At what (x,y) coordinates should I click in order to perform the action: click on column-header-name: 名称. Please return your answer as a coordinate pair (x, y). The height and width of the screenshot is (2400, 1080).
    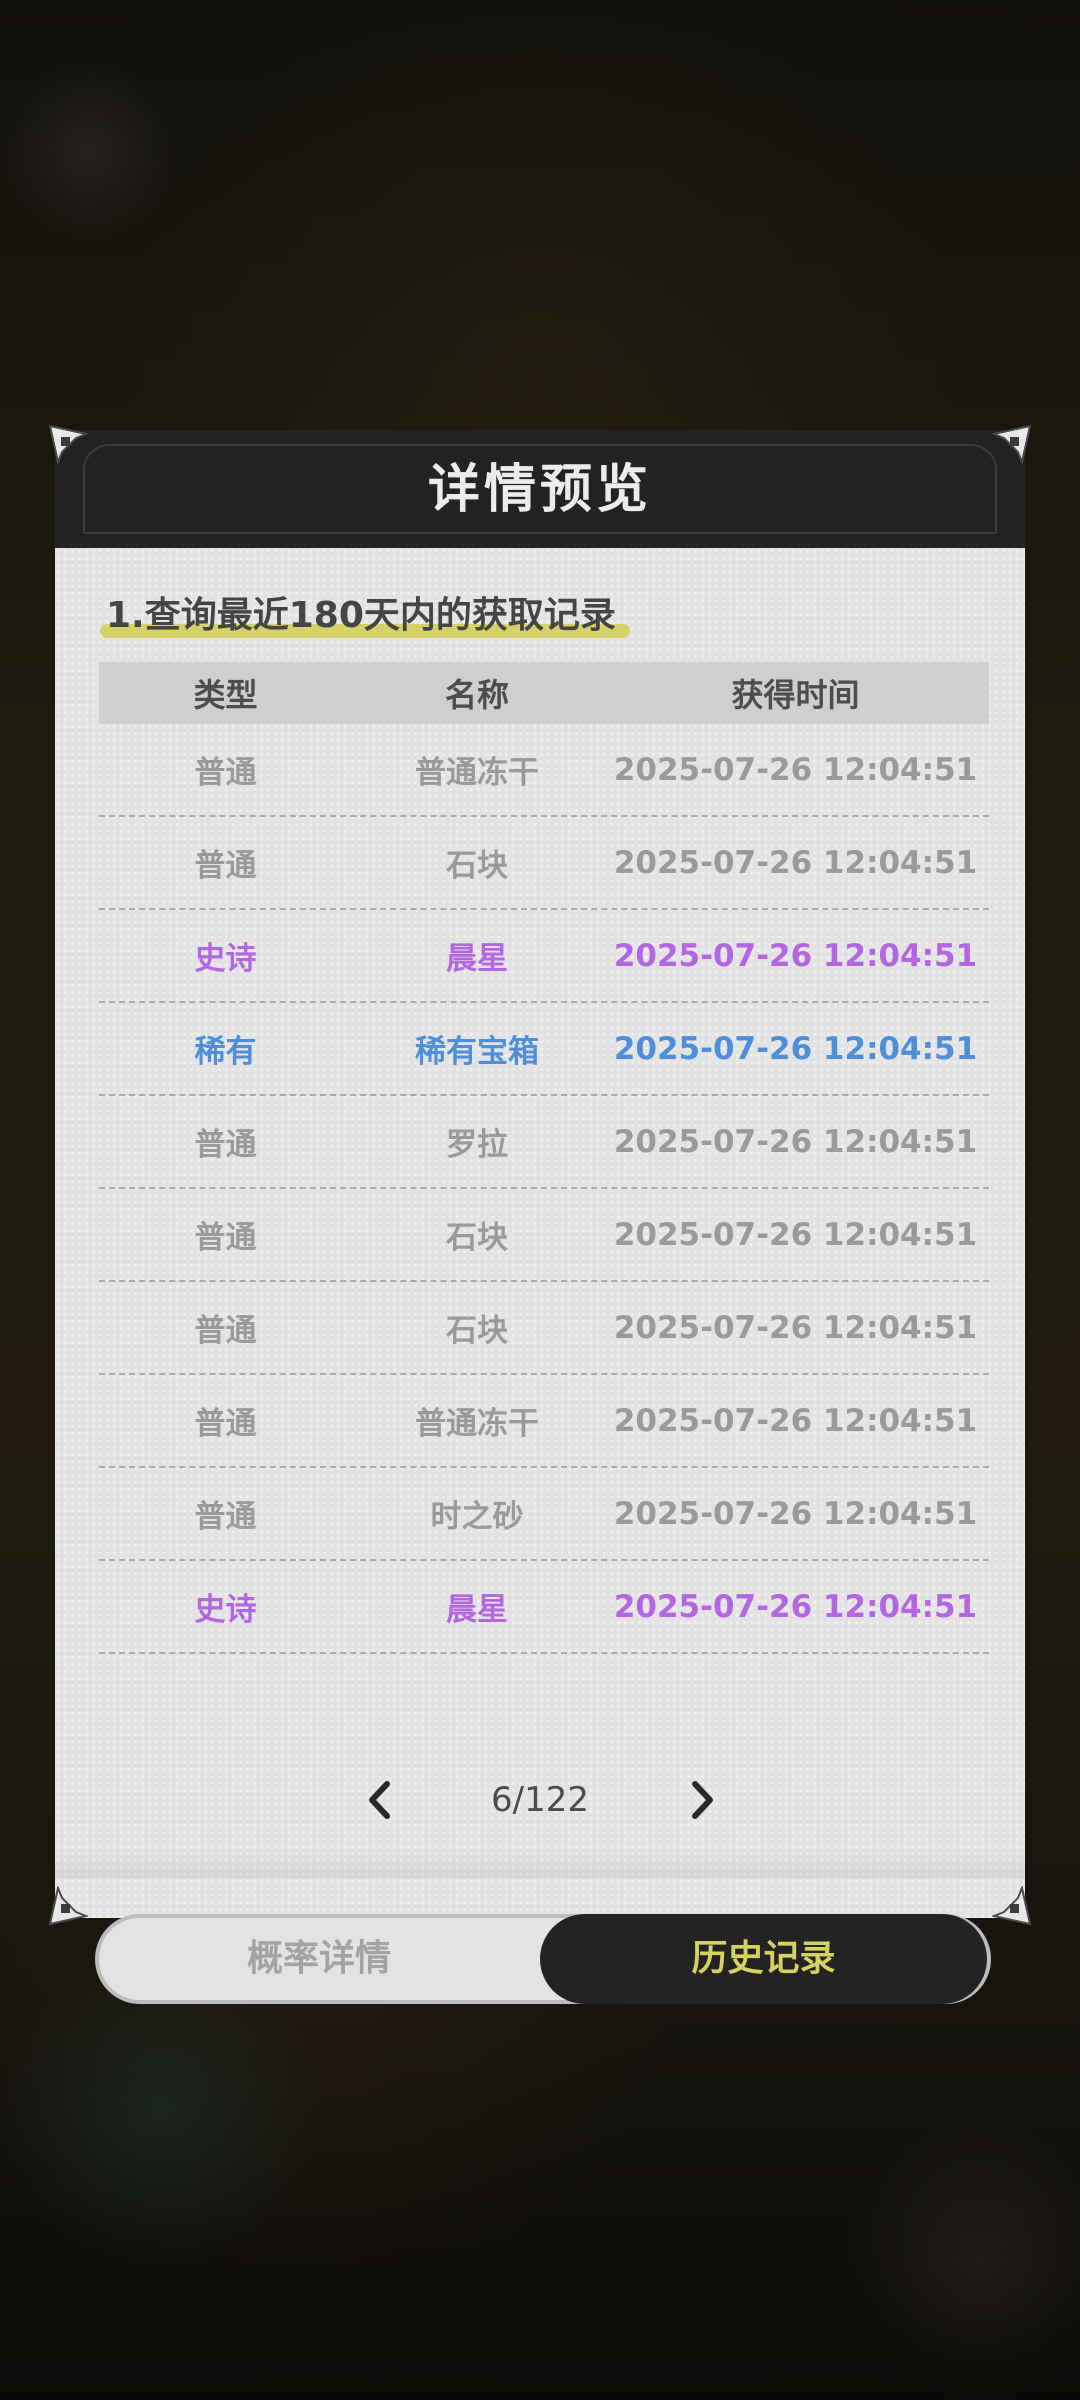
    Looking at the image, I should click on (476, 695).